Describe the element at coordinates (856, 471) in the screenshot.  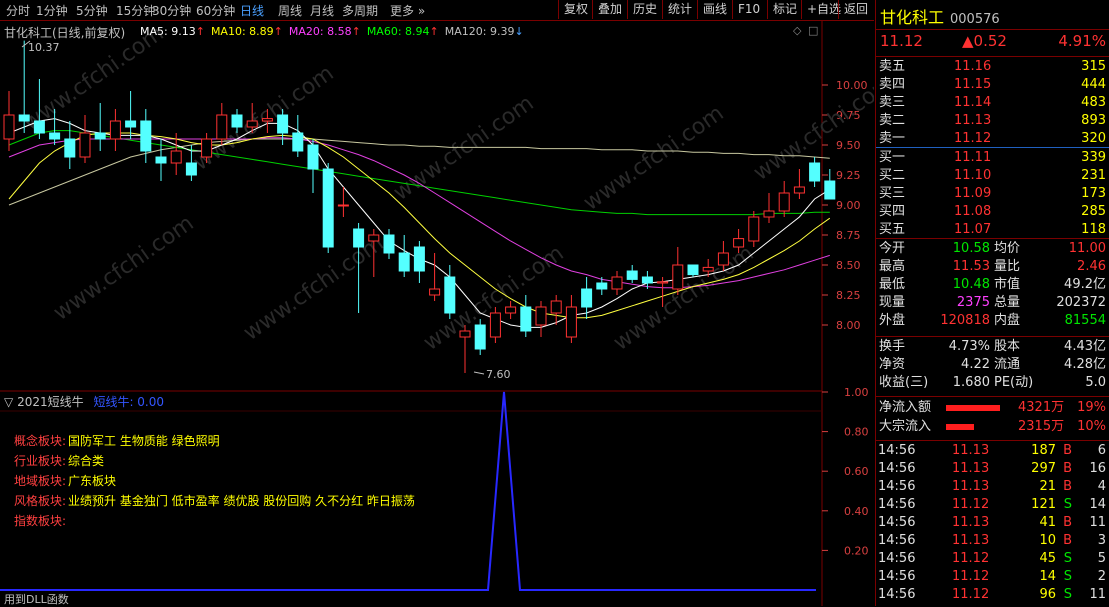
I see `sub-y-tick-label: 0.60` at that location.